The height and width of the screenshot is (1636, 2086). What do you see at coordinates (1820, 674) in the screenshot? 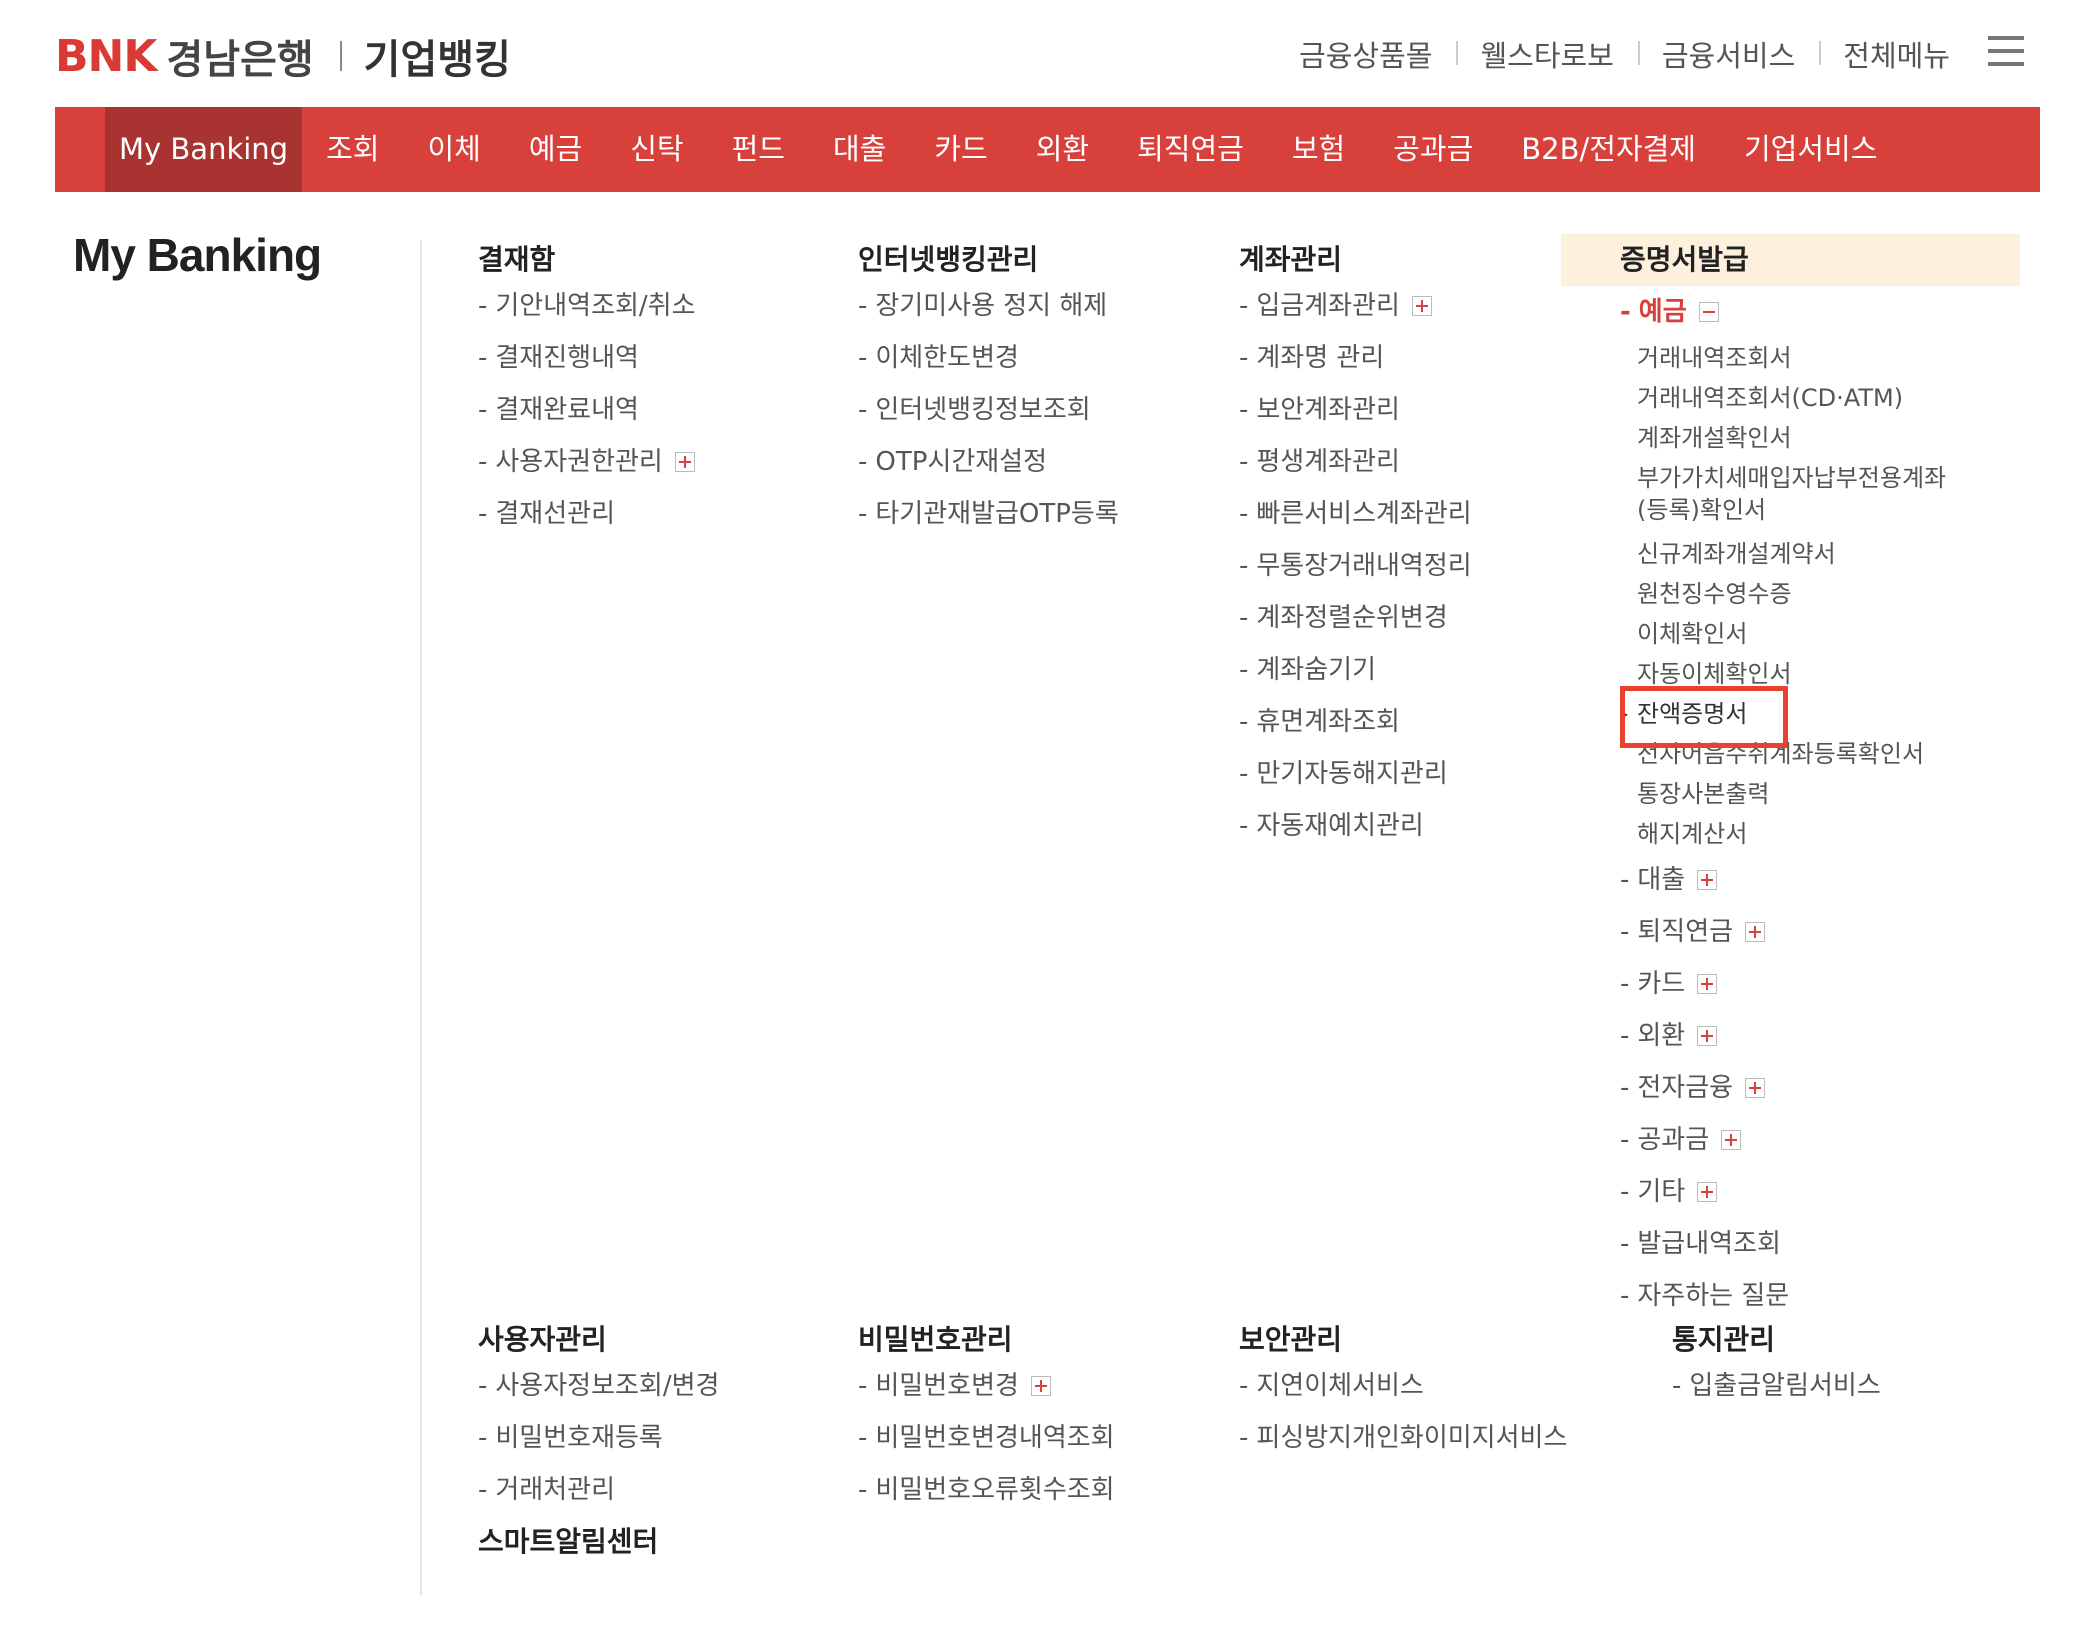
I see `sub-item: 자동이체확인서` at bounding box center [1820, 674].